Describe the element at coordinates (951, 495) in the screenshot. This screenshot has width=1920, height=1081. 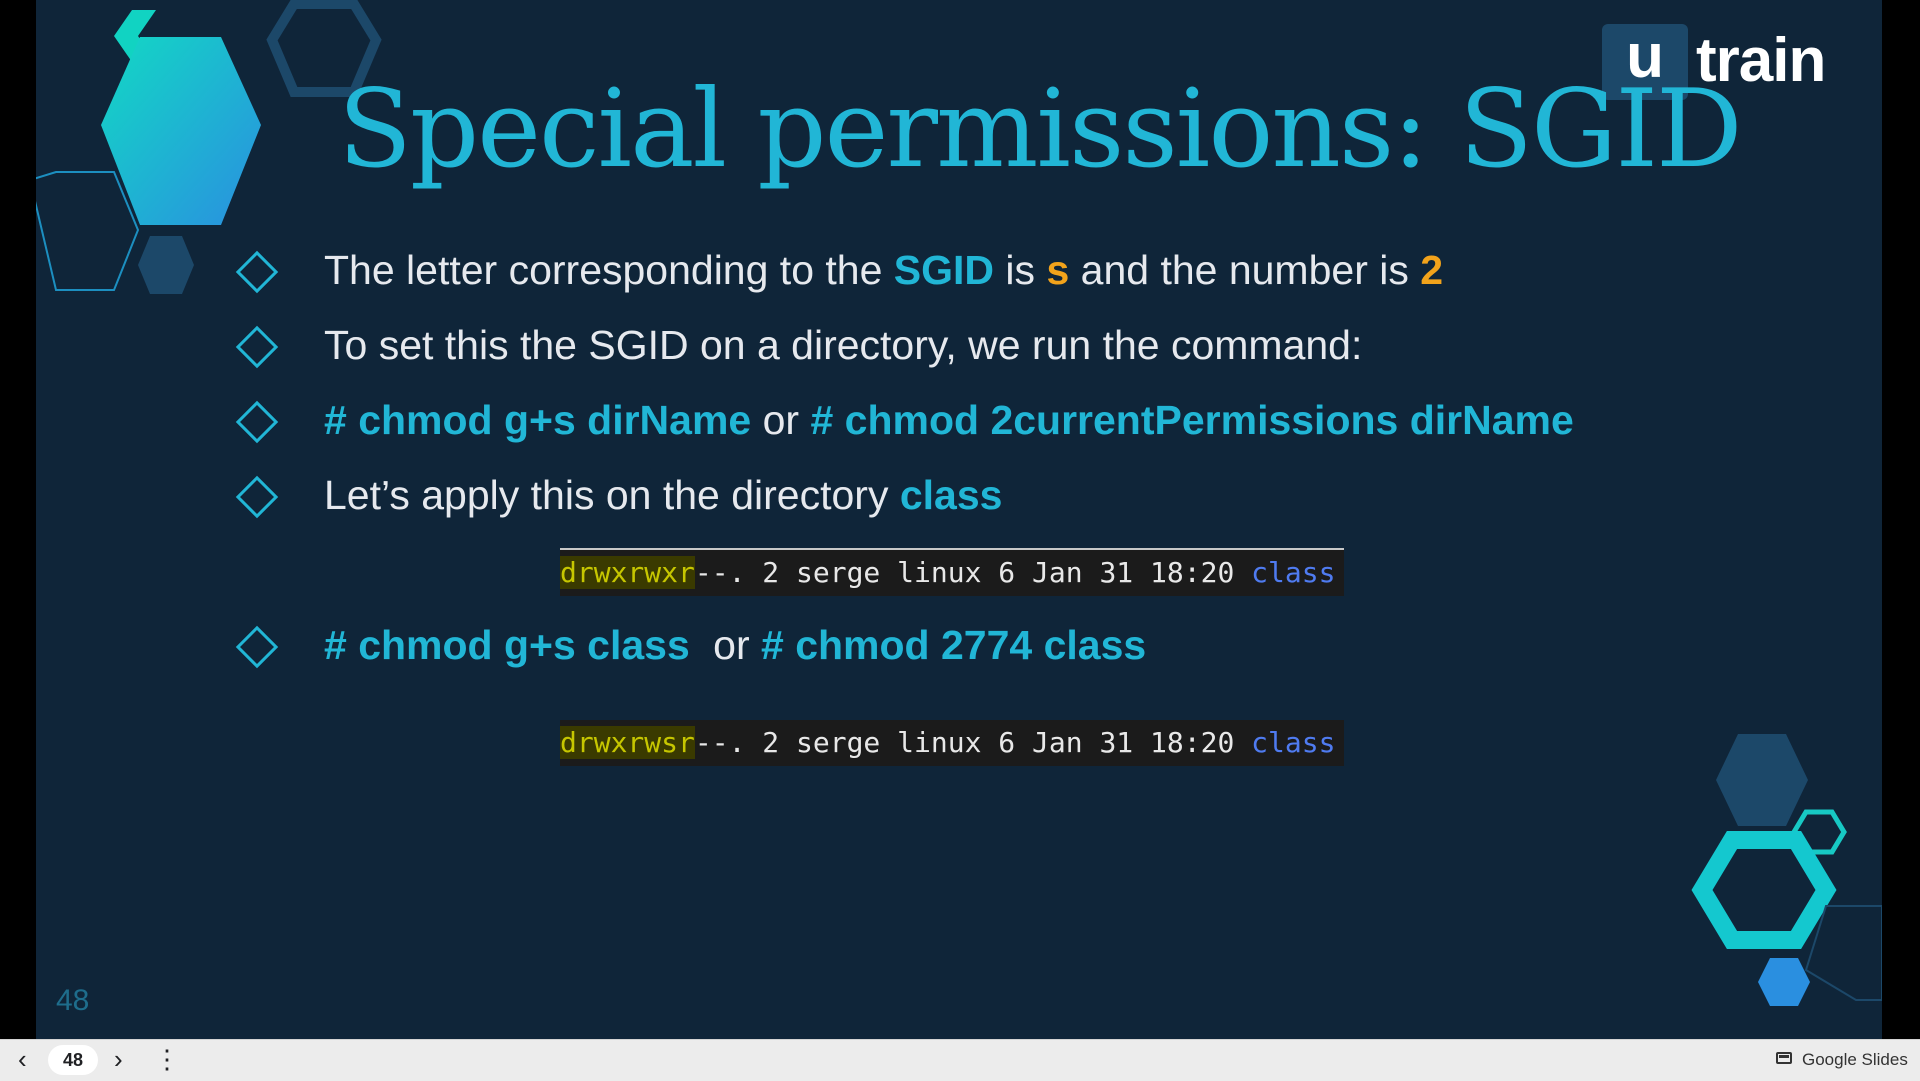
I see `directory-name: class` at that location.